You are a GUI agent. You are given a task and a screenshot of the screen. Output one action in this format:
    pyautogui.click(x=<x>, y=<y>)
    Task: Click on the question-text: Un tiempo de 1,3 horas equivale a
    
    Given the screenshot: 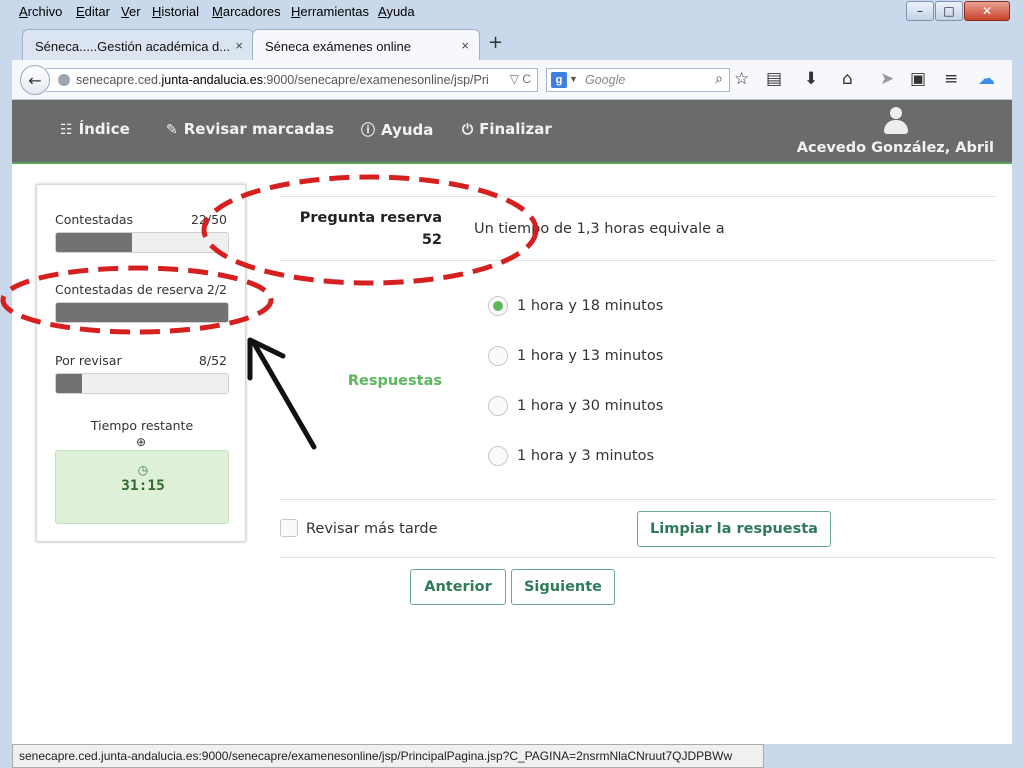 What is the action you would take?
    pyautogui.click(x=599, y=229)
    